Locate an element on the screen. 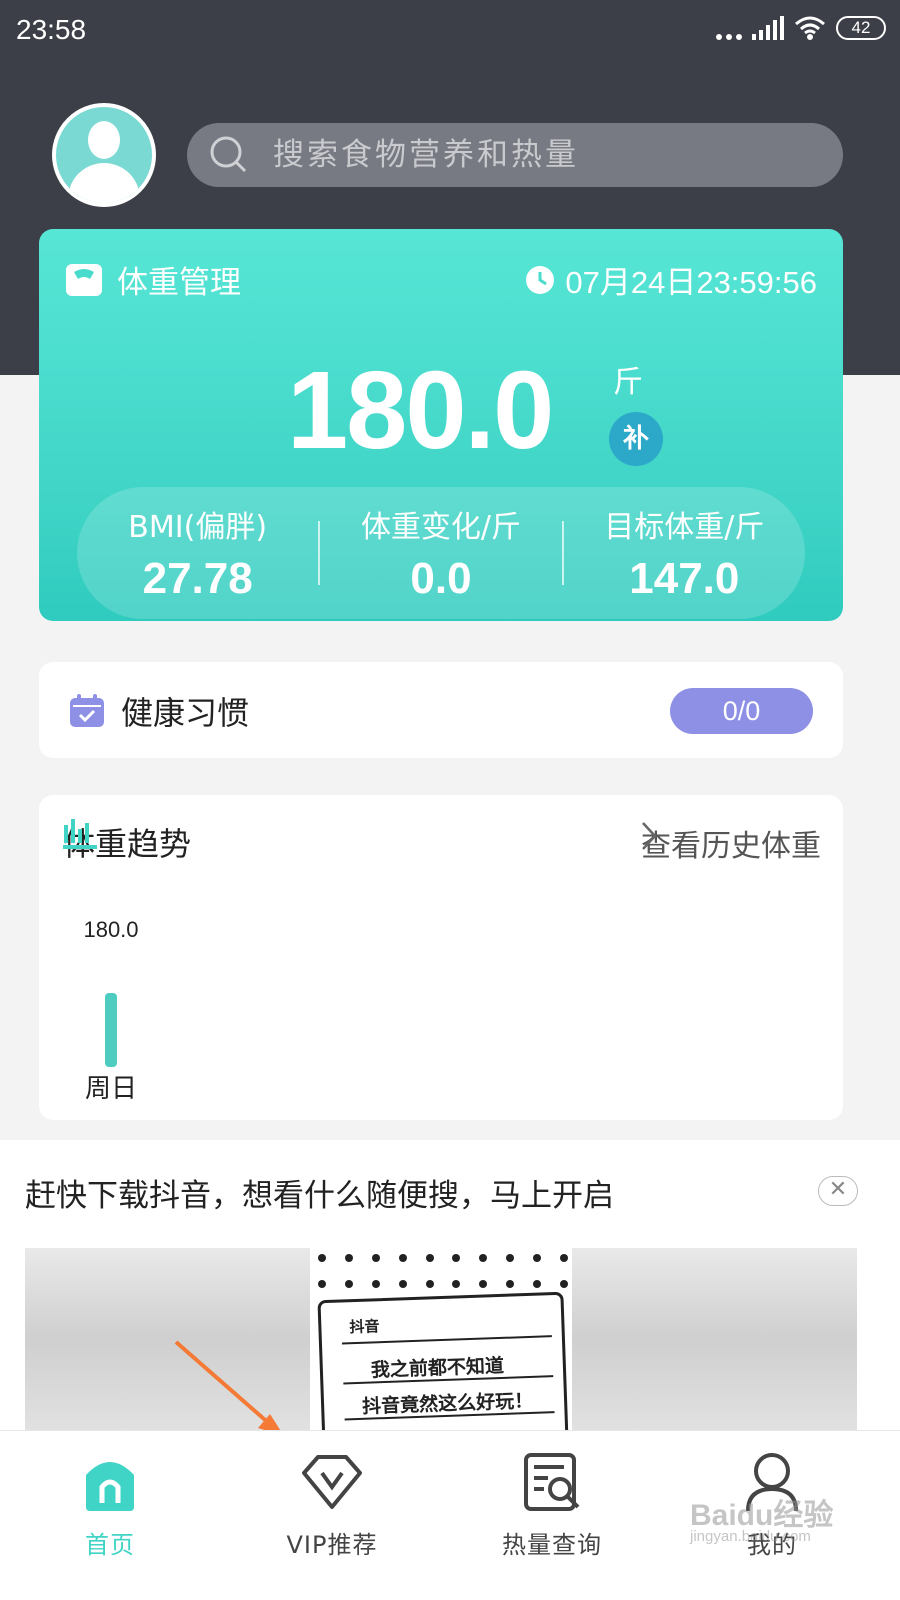  avatar is located at coordinates (104, 155).